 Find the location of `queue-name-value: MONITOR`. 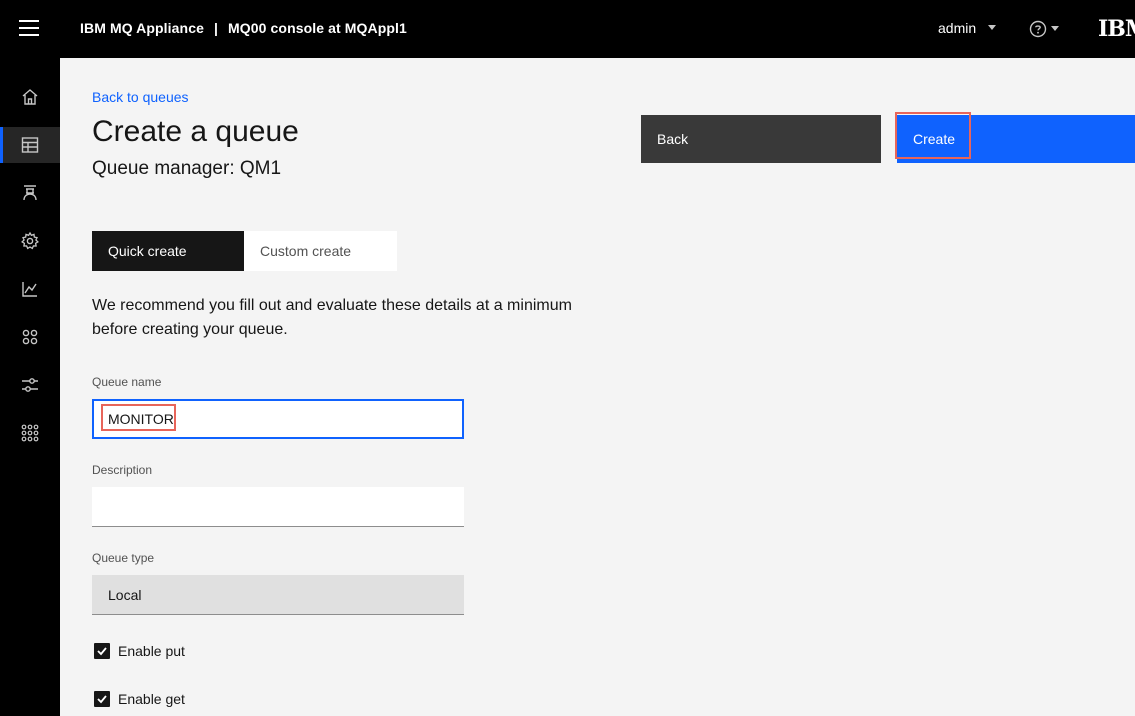

queue-name-value: MONITOR is located at coordinates (141, 419).